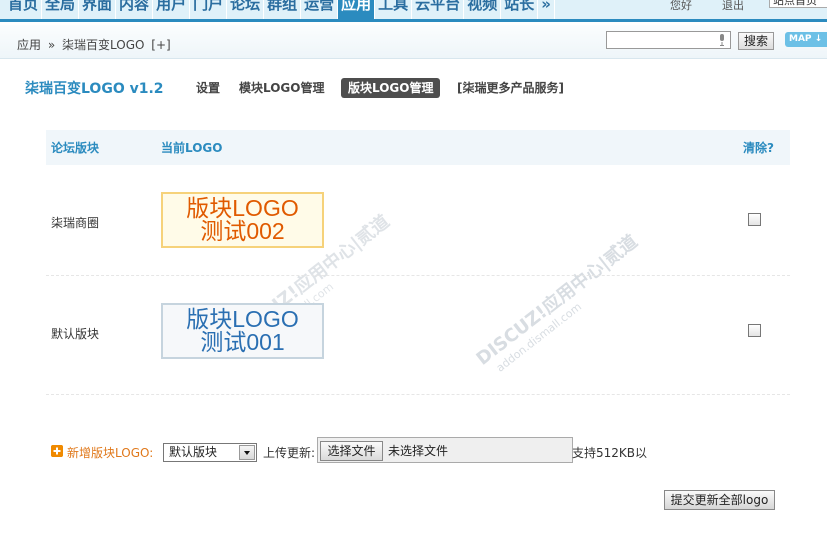  What do you see at coordinates (391, 88) in the screenshot?
I see `tab-forum-logo: 版块LOGO管理` at bounding box center [391, 88].